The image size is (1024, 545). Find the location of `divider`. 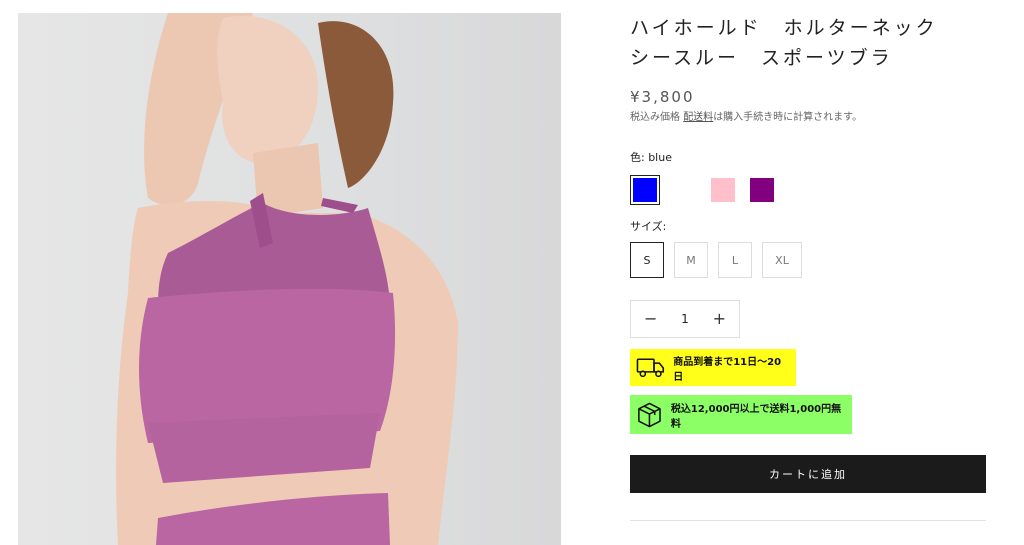

divider is located at coordinates (808, 520).